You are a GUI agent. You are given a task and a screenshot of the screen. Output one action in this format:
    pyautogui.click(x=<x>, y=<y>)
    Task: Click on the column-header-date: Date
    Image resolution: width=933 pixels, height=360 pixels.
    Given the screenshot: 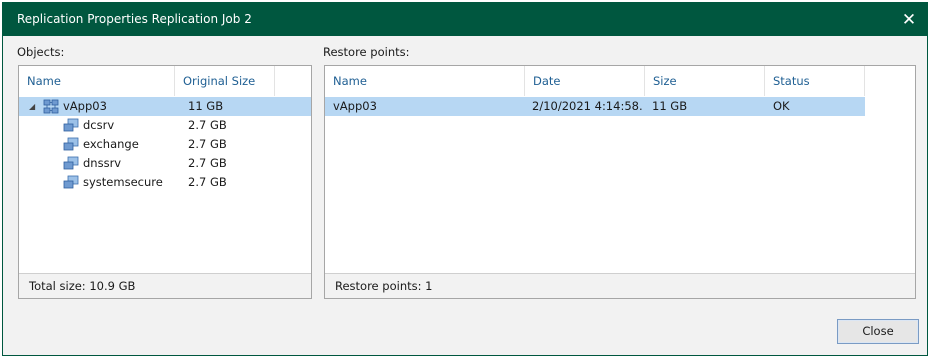 What is the action you would take?
    pyautogui.click(x=585, y=81)
    